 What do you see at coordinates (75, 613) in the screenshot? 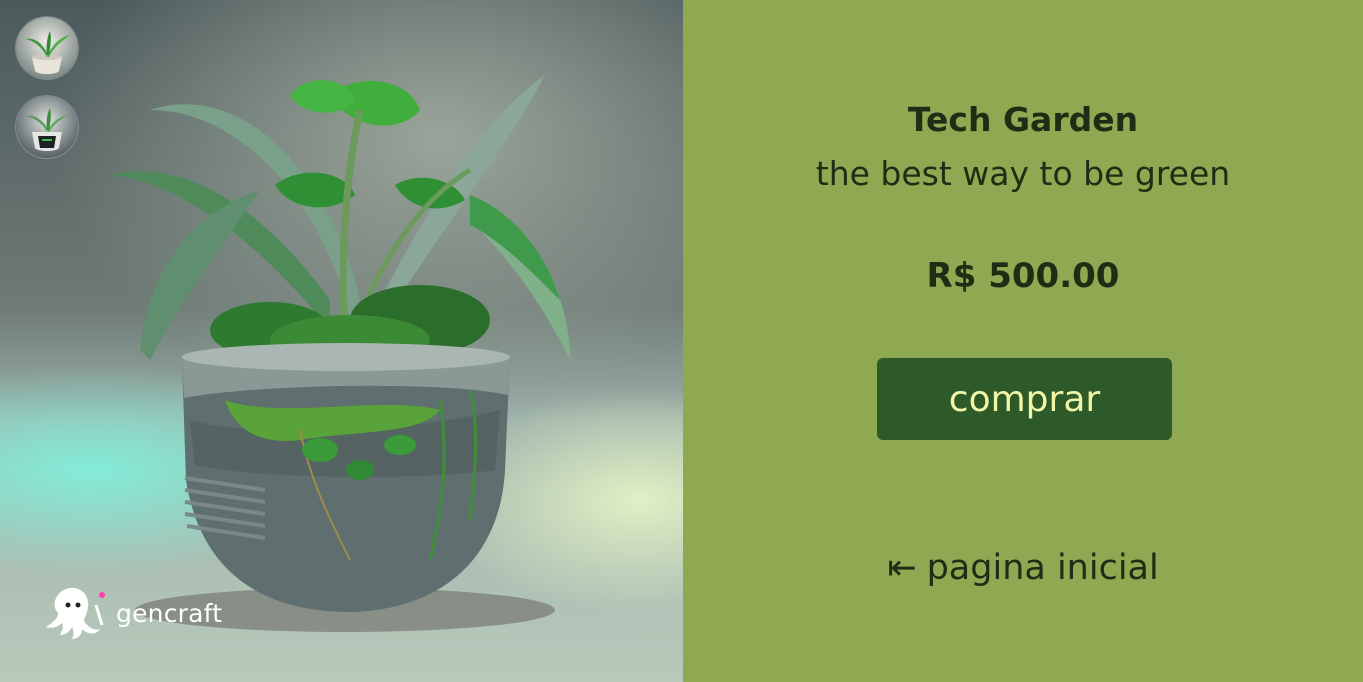
I see `octopus-logo-icon` at bounding box center [75, 613].